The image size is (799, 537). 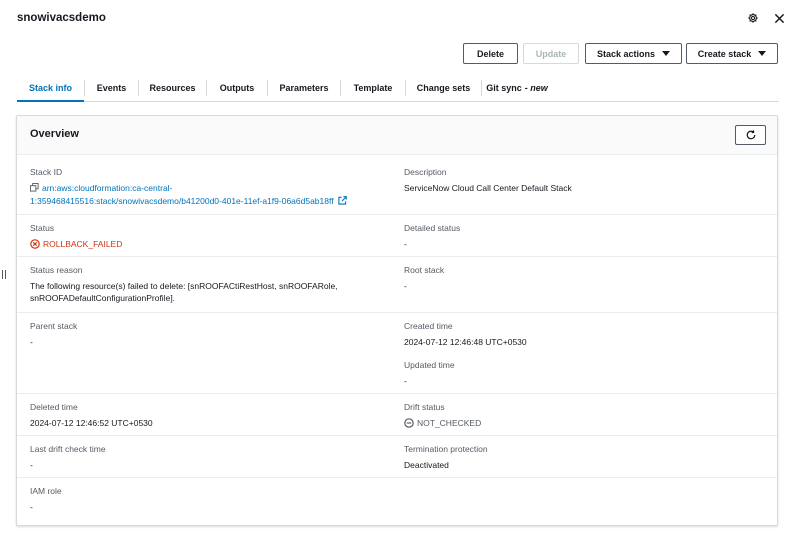 I want to click on termination-protection-field: Termination protection Deactivated, so click(x=446, y=457).